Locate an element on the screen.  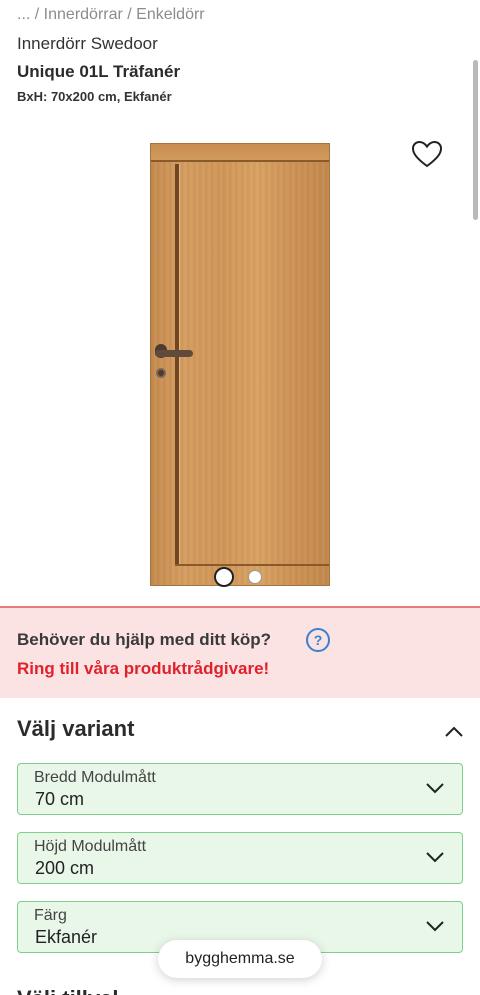
width-select: Bredd Modulmått 70 cm is located at coordinates (240, 789).